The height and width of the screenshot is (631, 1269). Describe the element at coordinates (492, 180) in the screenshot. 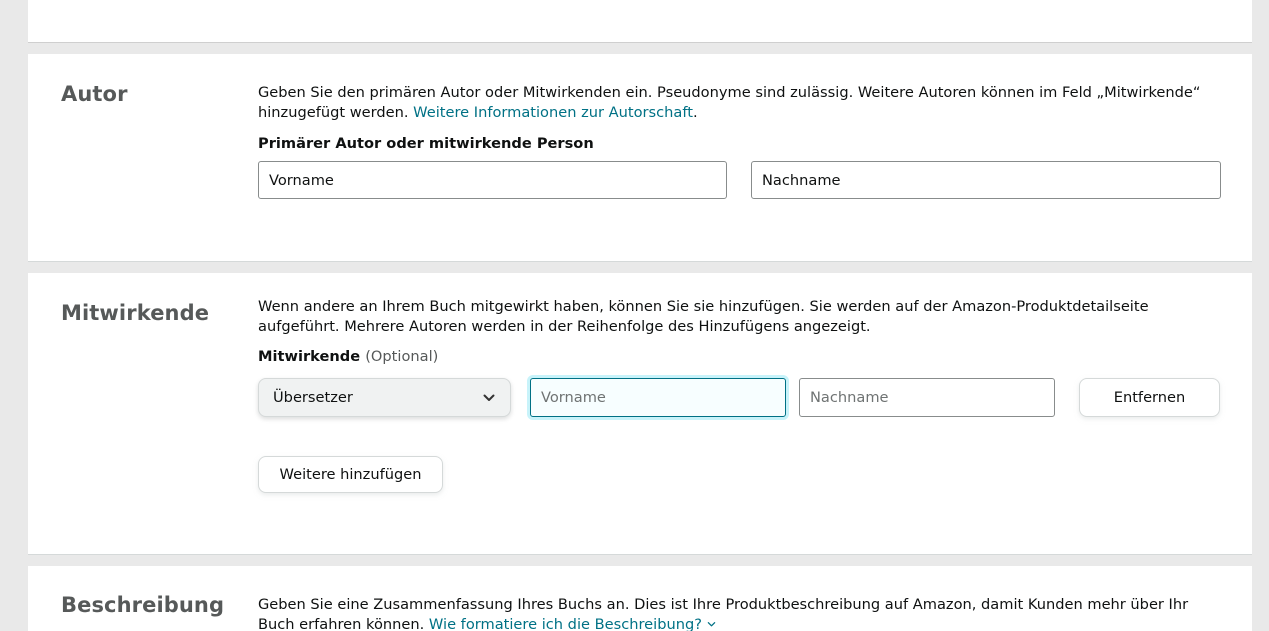

I see `primary-author-first-name-input` at that location.